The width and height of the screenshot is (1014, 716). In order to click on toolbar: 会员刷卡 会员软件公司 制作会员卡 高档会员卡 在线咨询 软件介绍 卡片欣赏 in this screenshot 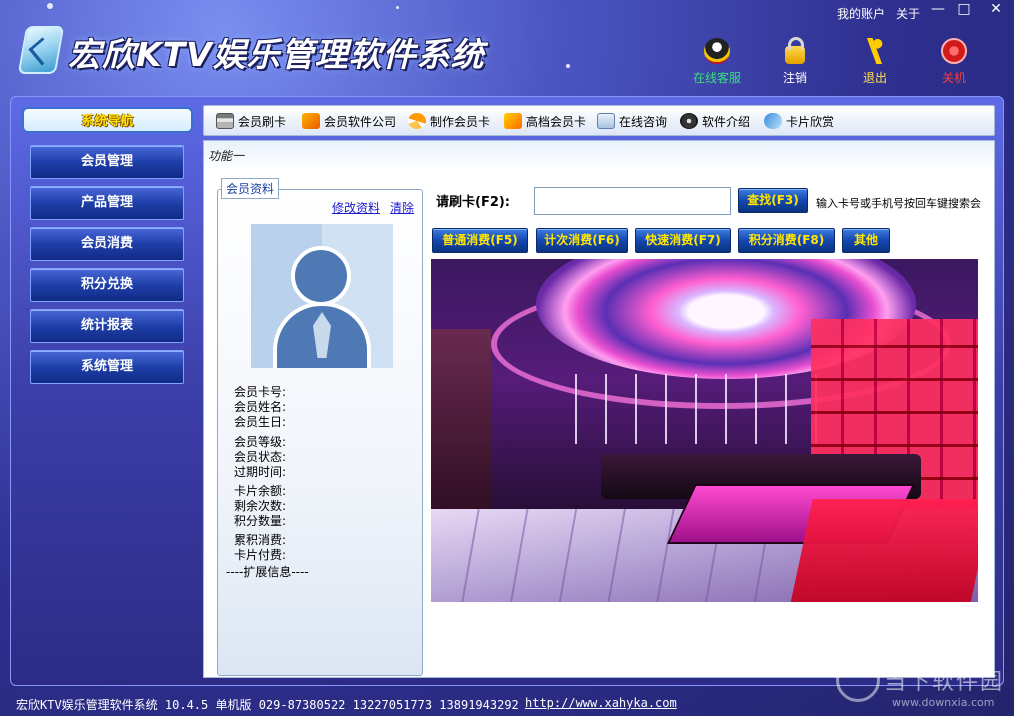, I will do `click(599, 120)`.